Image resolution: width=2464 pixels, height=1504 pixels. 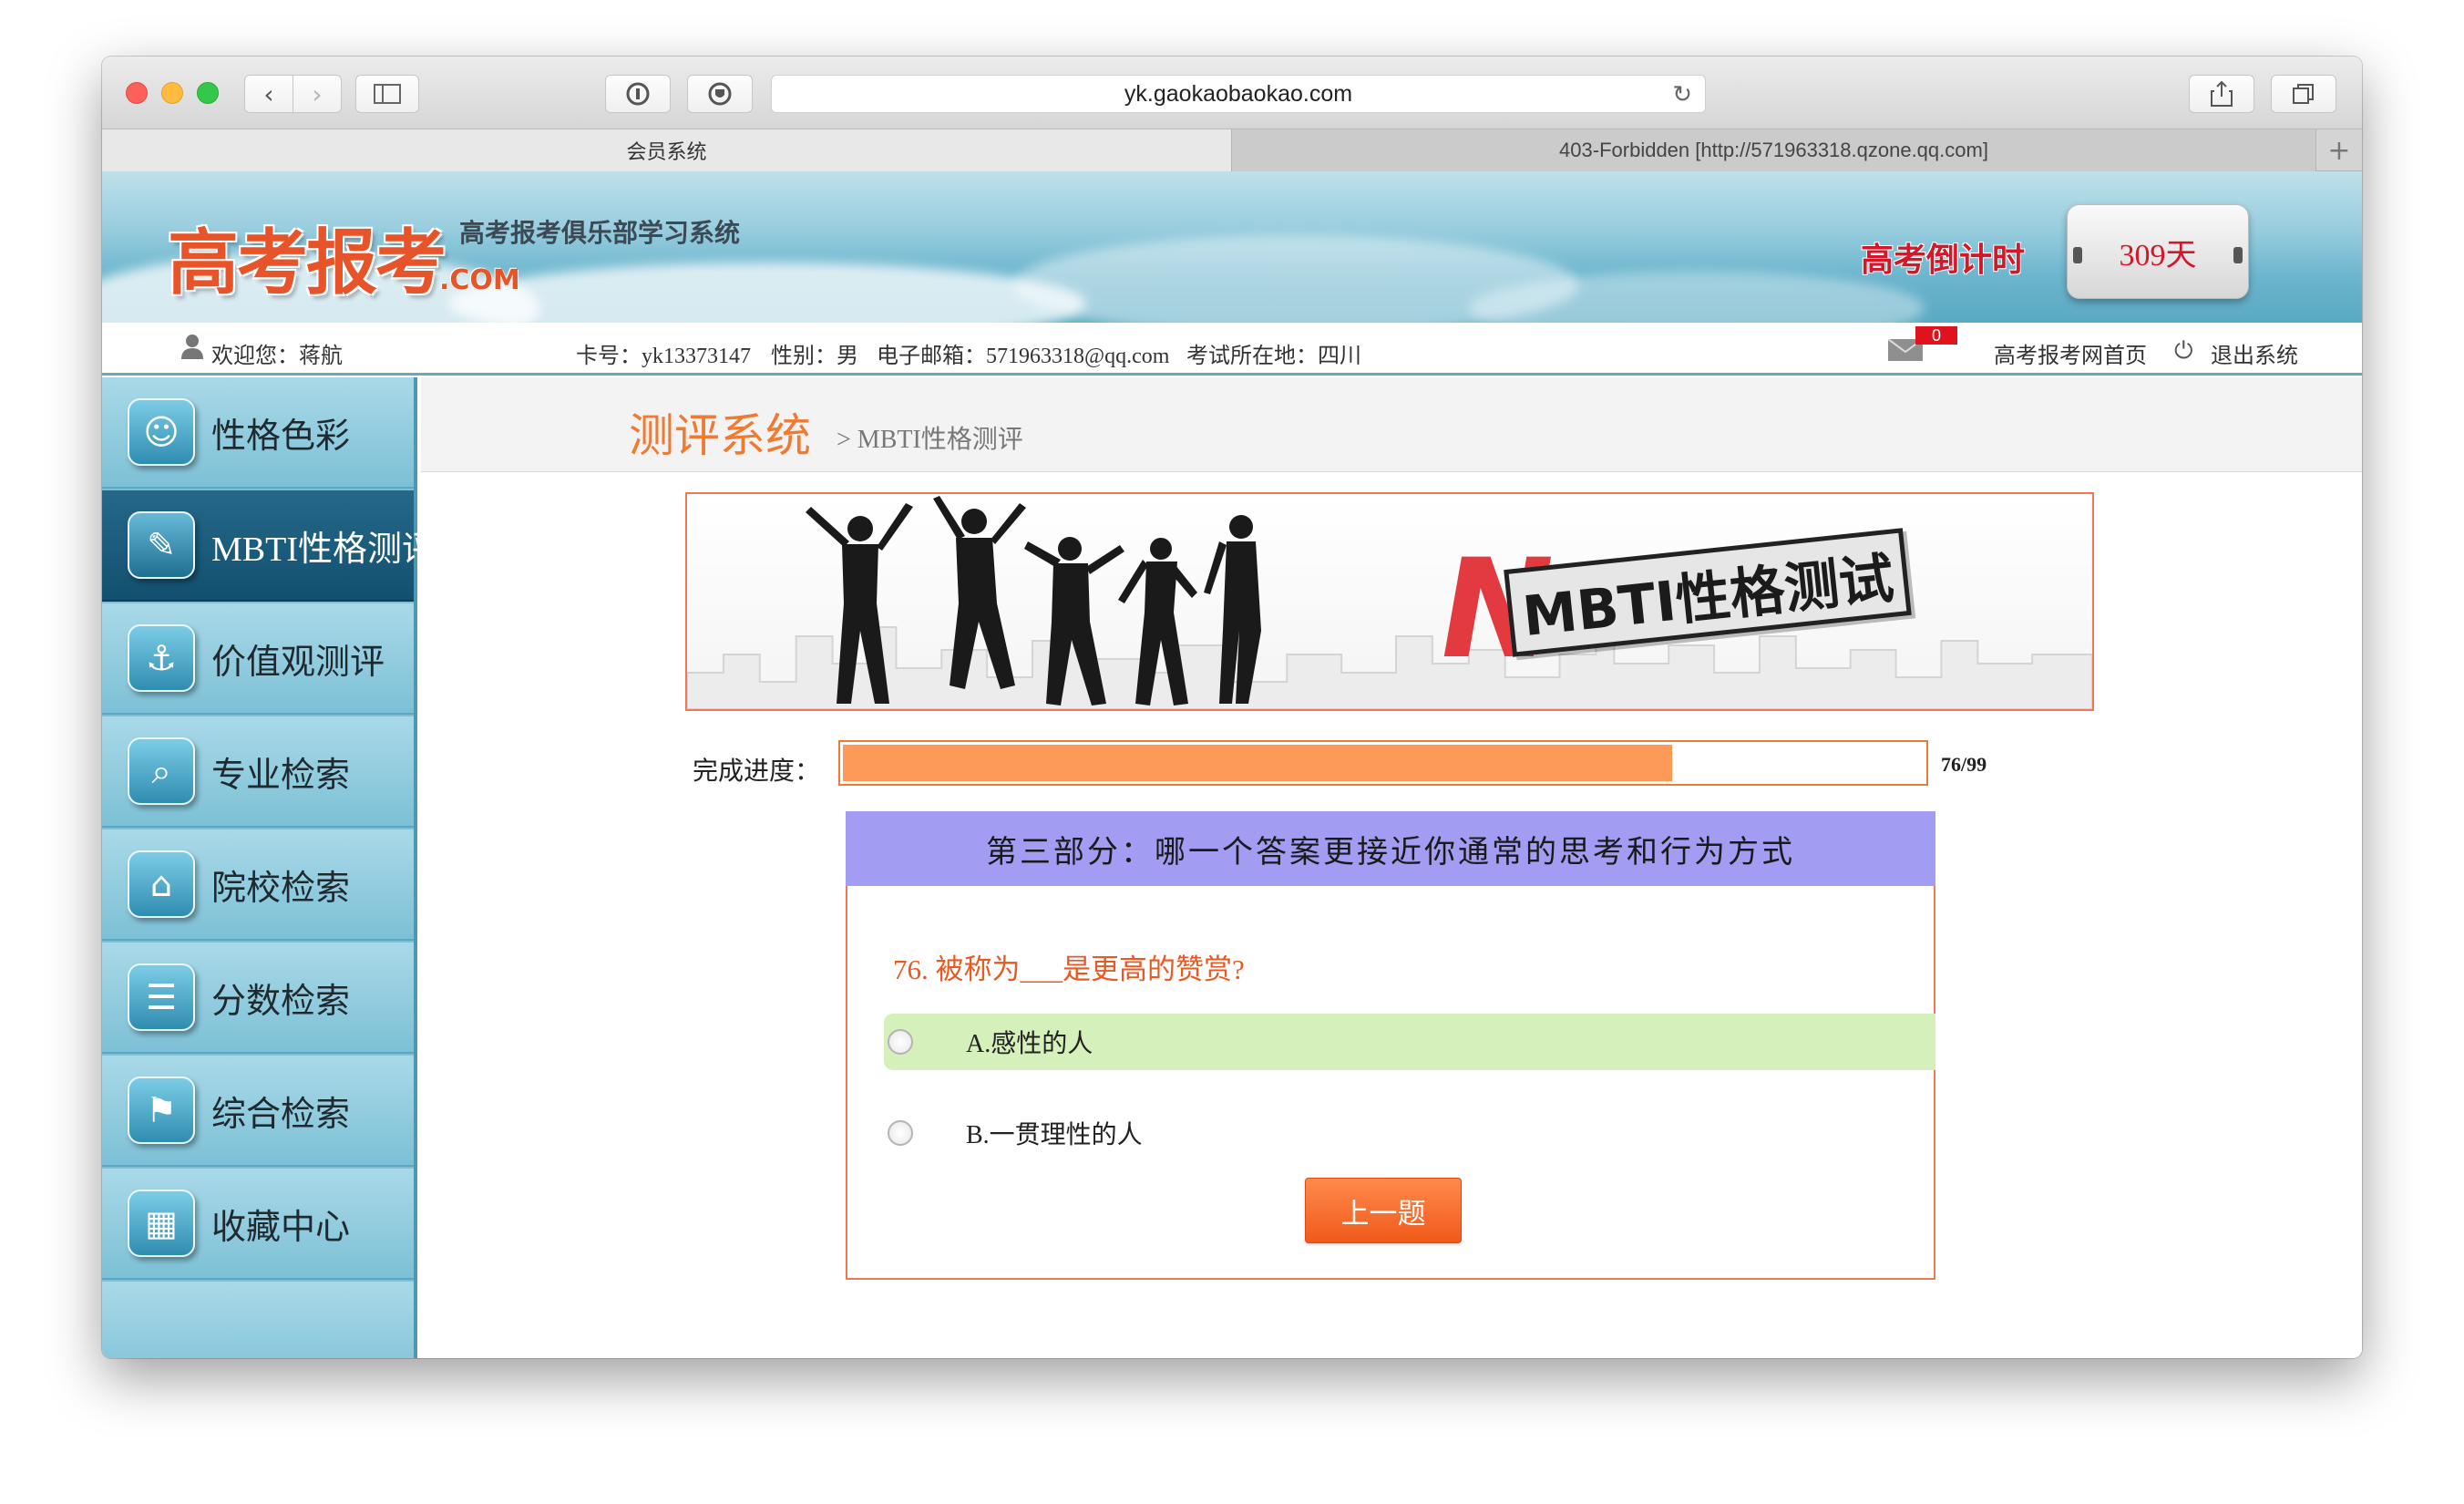 I want to click on privacy-button, so click(x=720, y=94).